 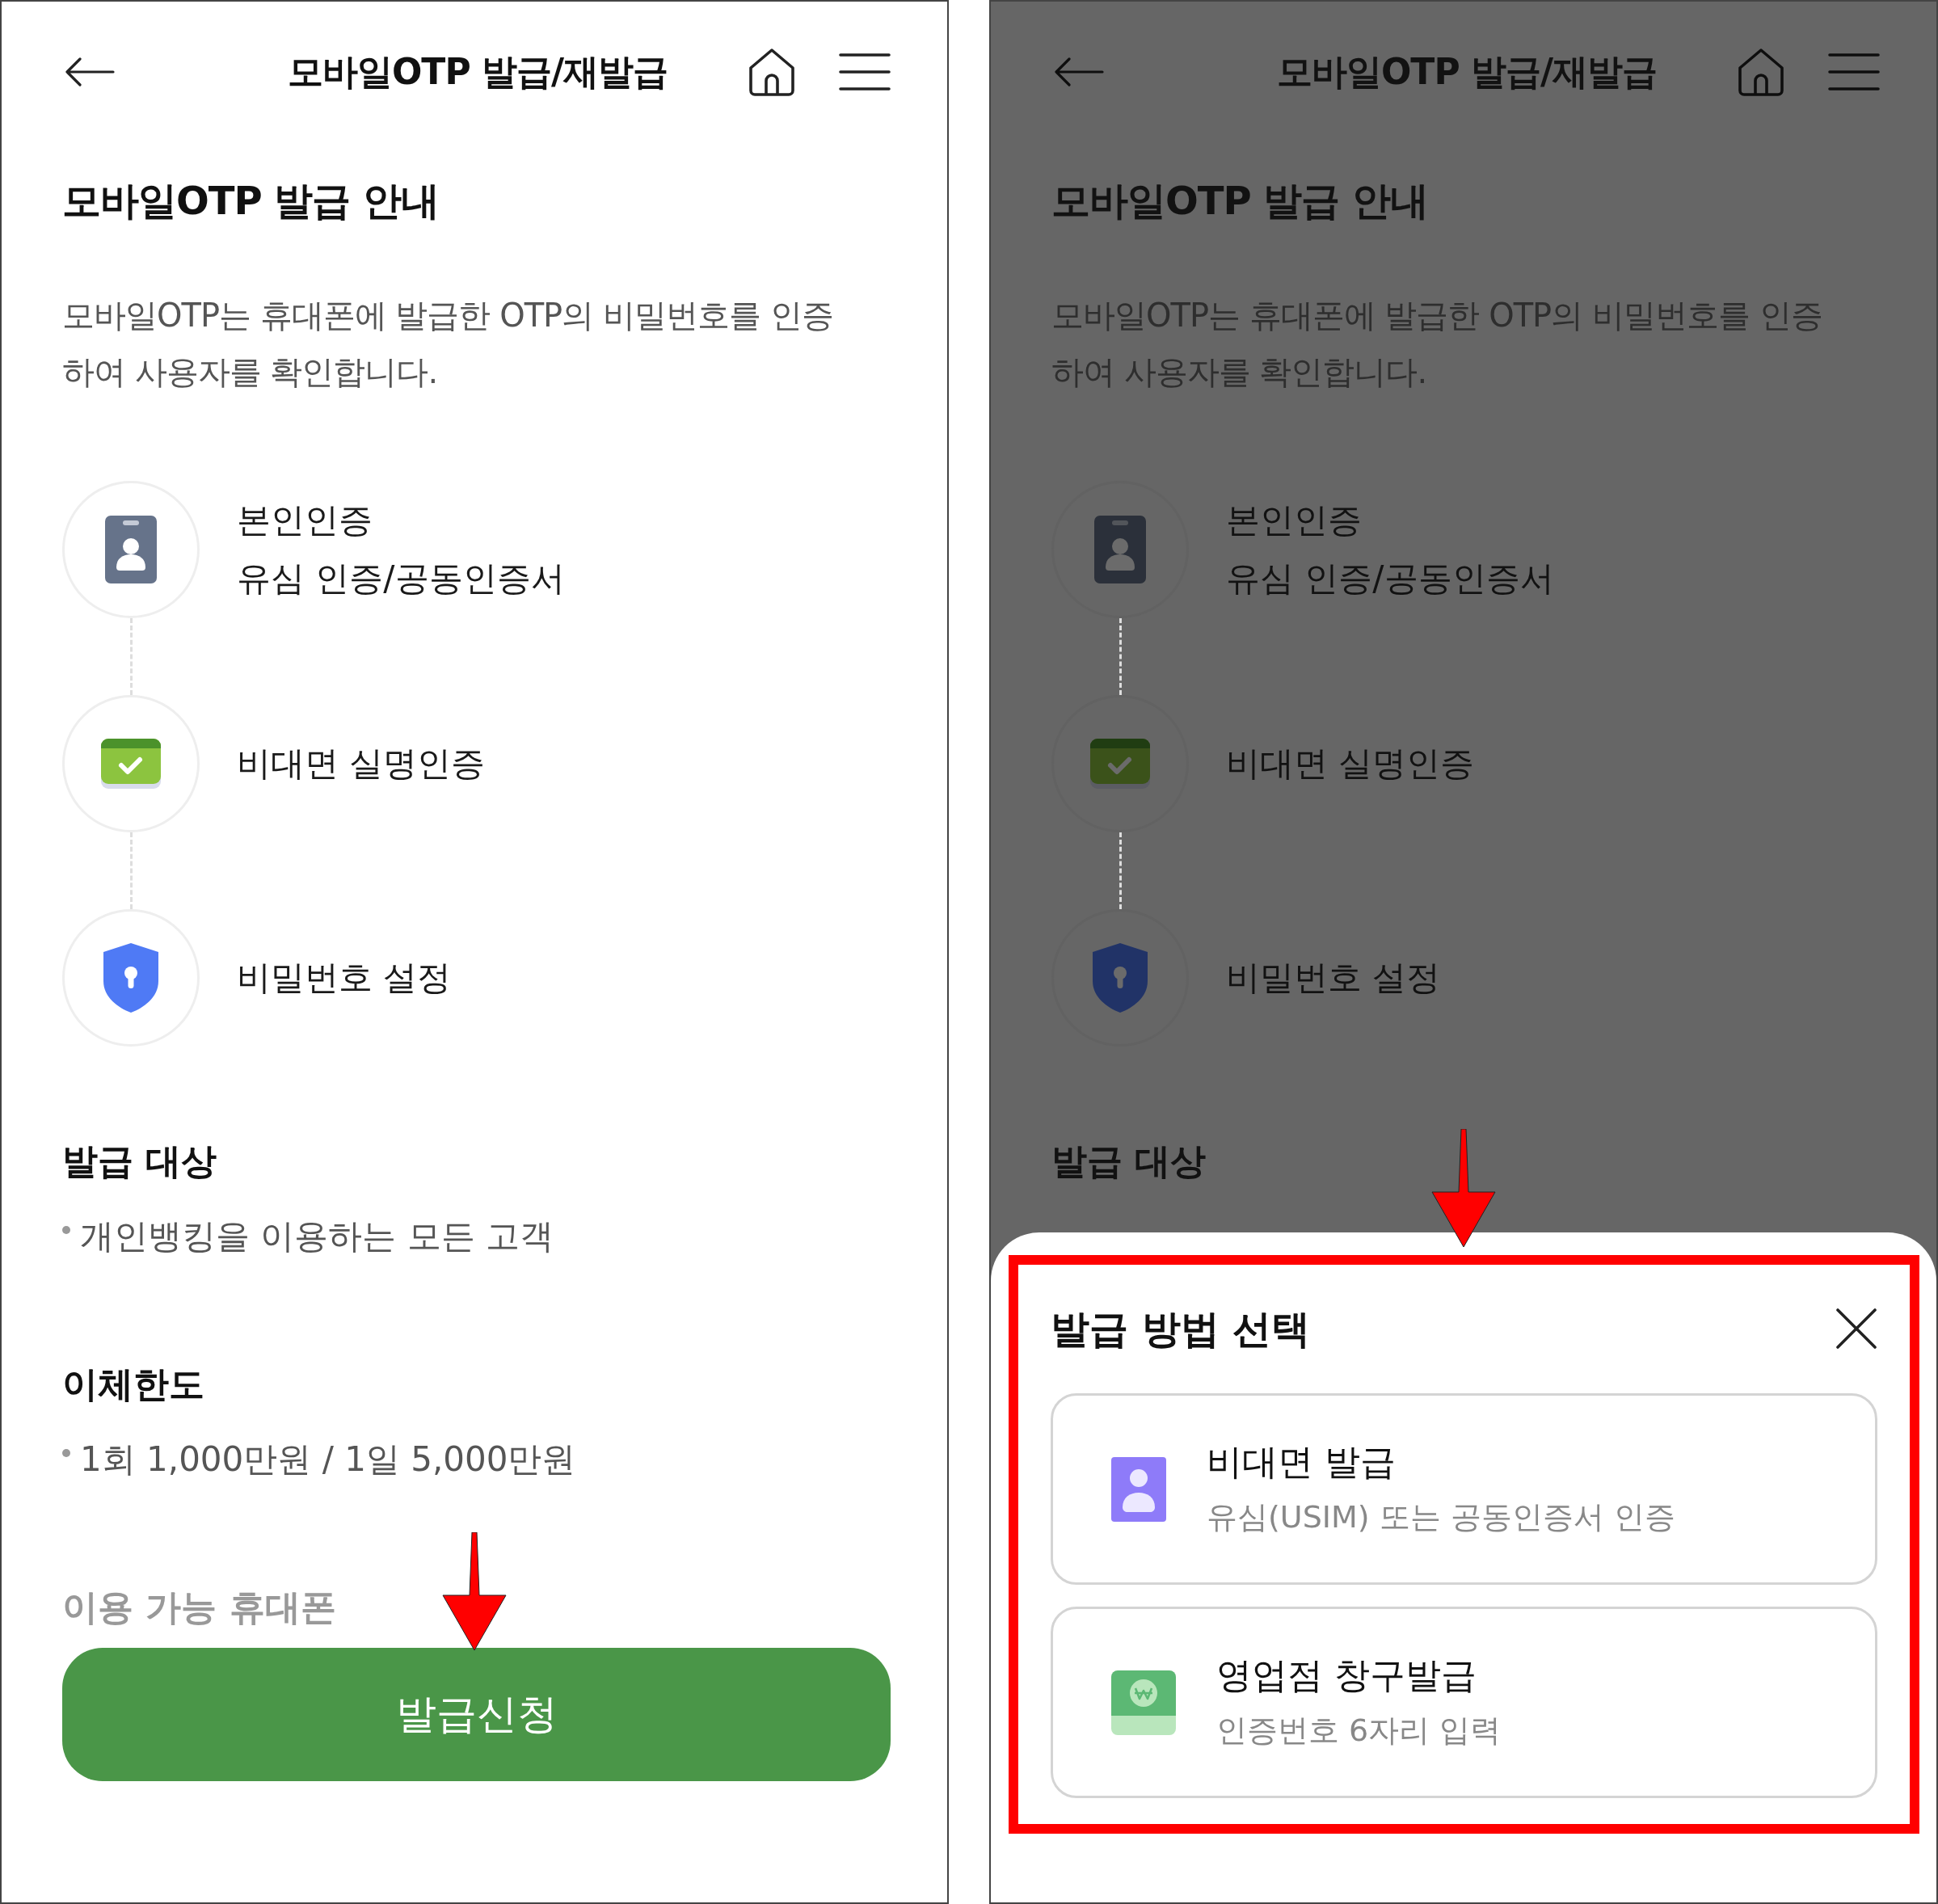 I want to click on option-subtitle: 인증번호 6자리 입력, so click(x=1359, y=1730).